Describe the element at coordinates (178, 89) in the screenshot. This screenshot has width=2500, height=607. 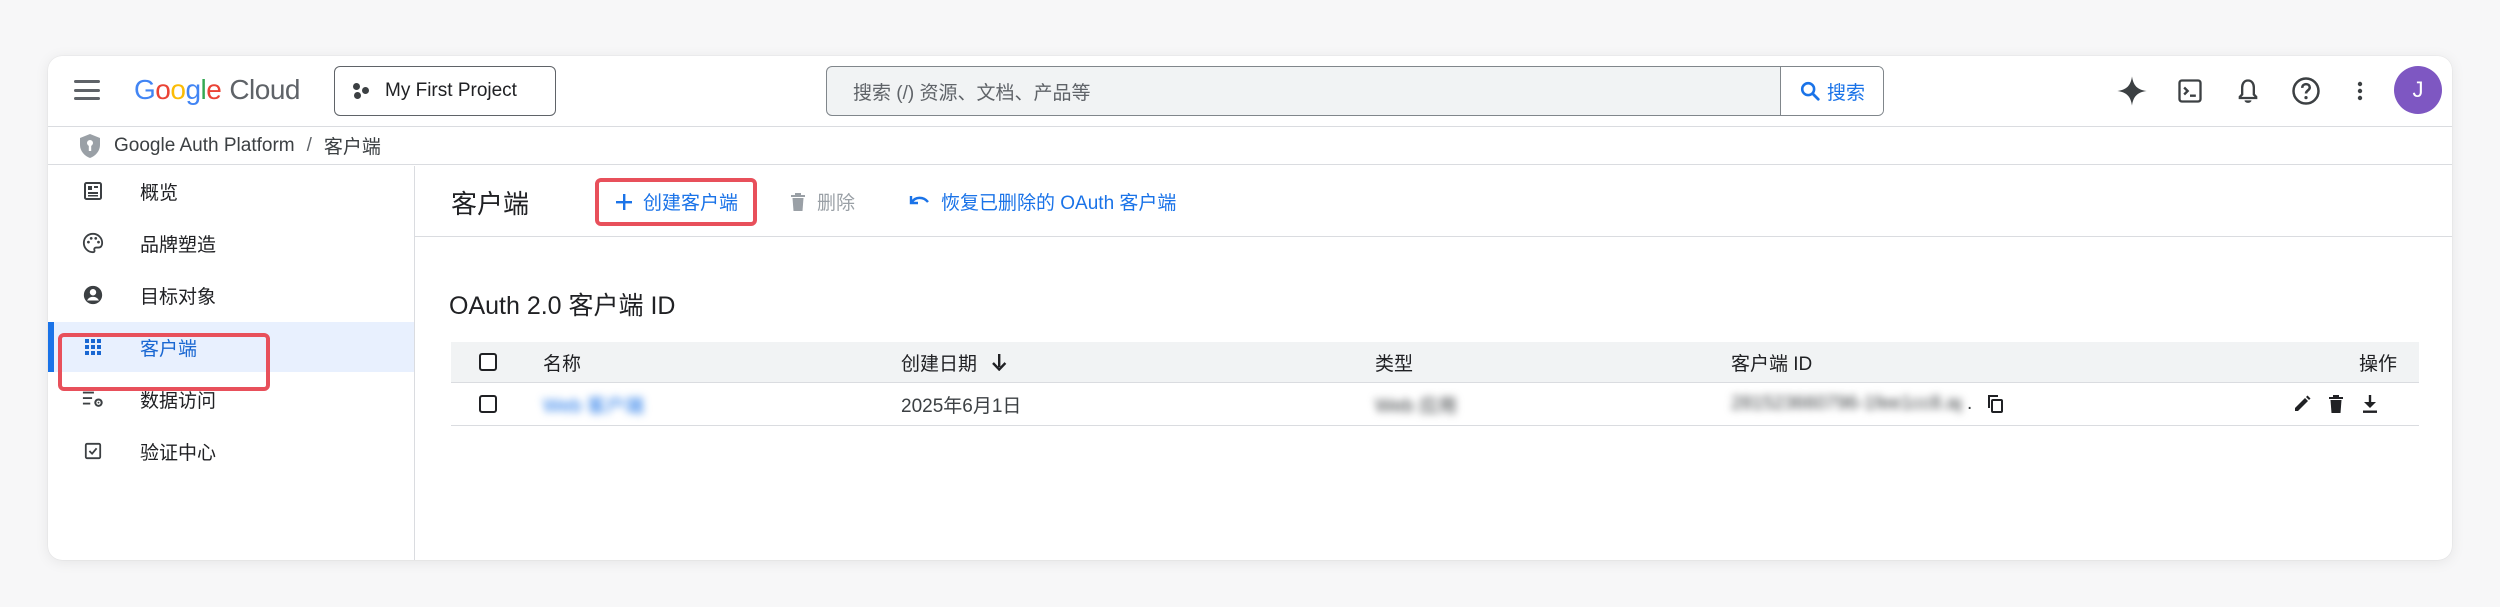
I see `logo-google-text: Google` at that location.